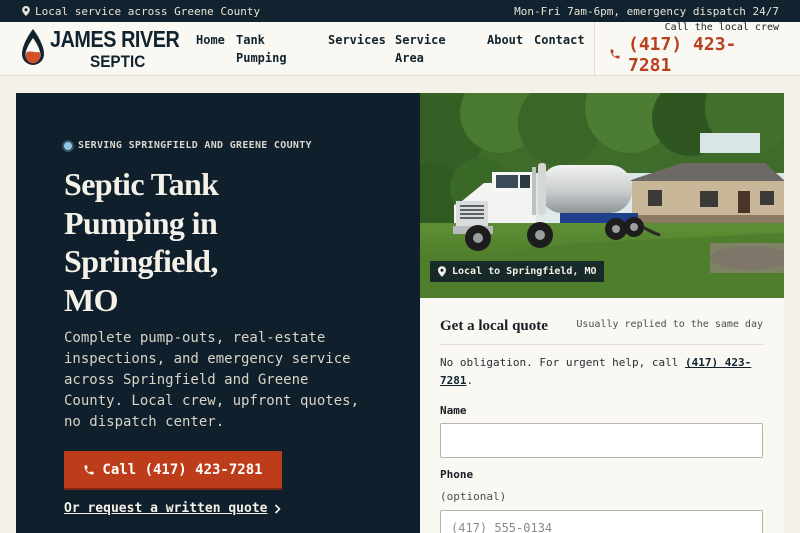  I want to click on quote-form-title: Get a local quote, so click(494, 326).